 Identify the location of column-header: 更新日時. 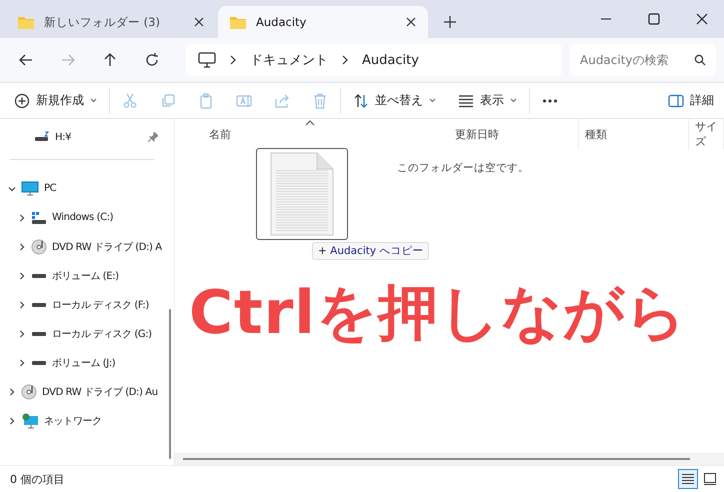
(514, 134).